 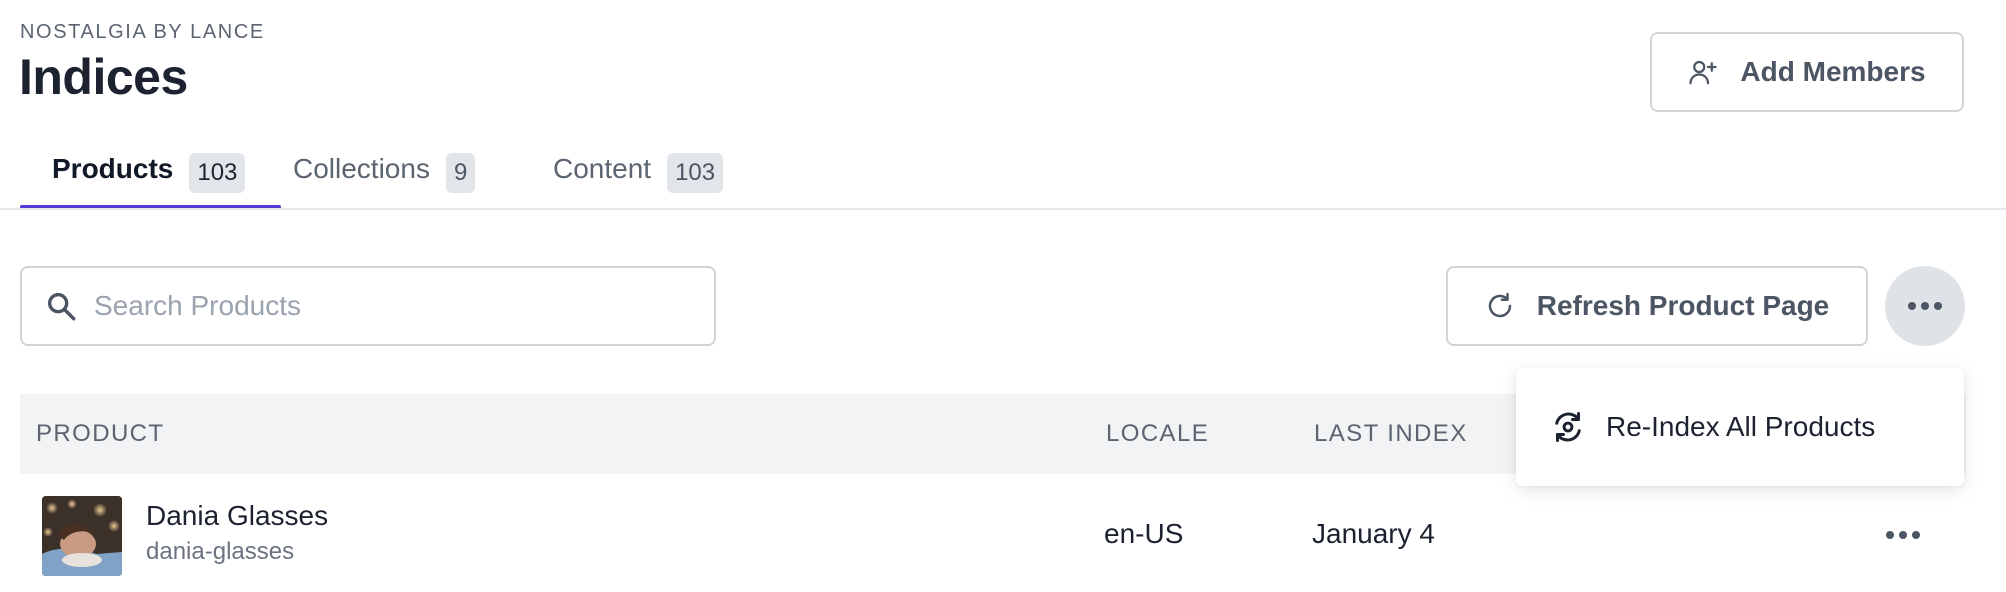 I want to click on row-actions-button, so click(x=1903, y=535).